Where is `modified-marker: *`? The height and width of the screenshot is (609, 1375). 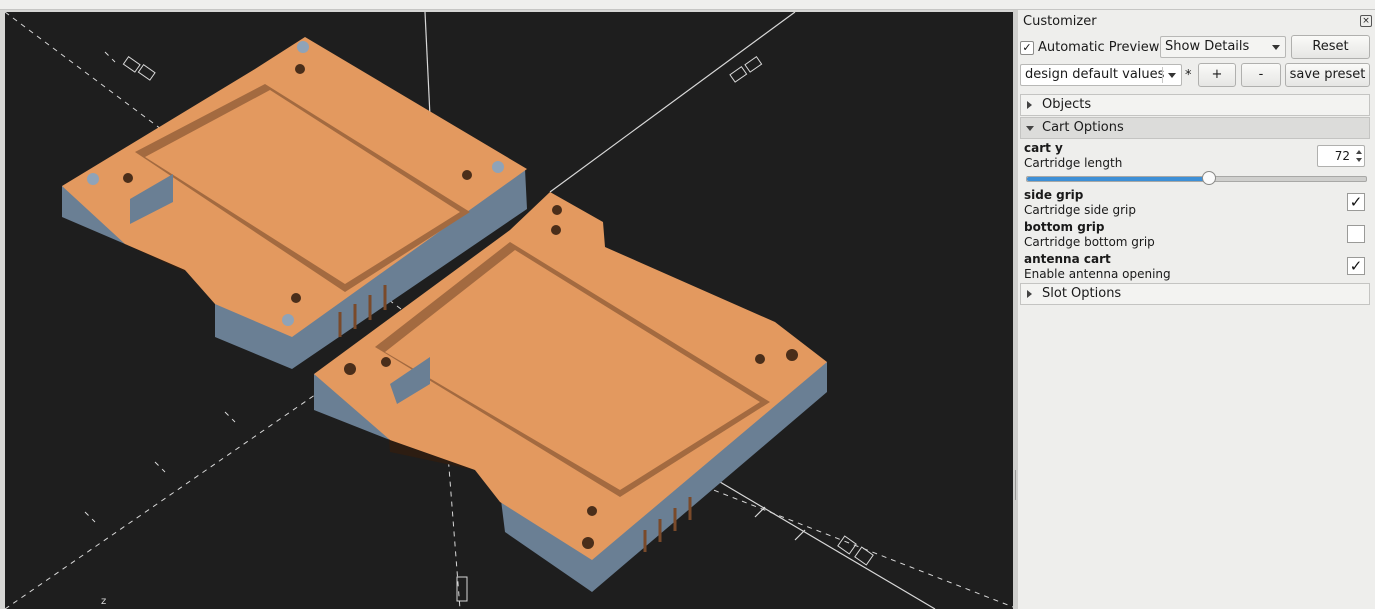
modified-marker: * is located at coordinates (1188, 75).